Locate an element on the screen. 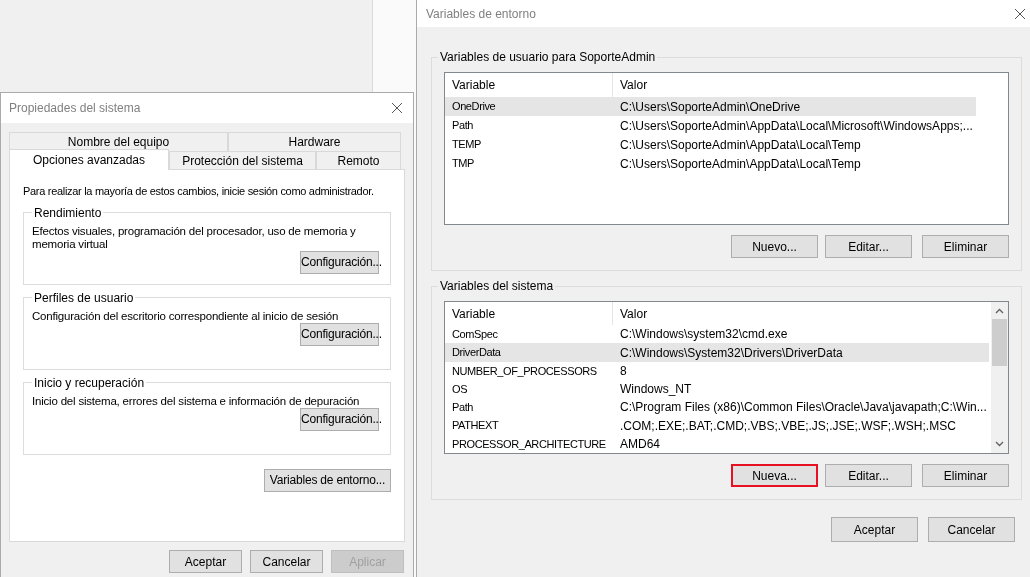  variable-value: C:\Windows\system32\cmd.exe is located at coordinates (703, 335).